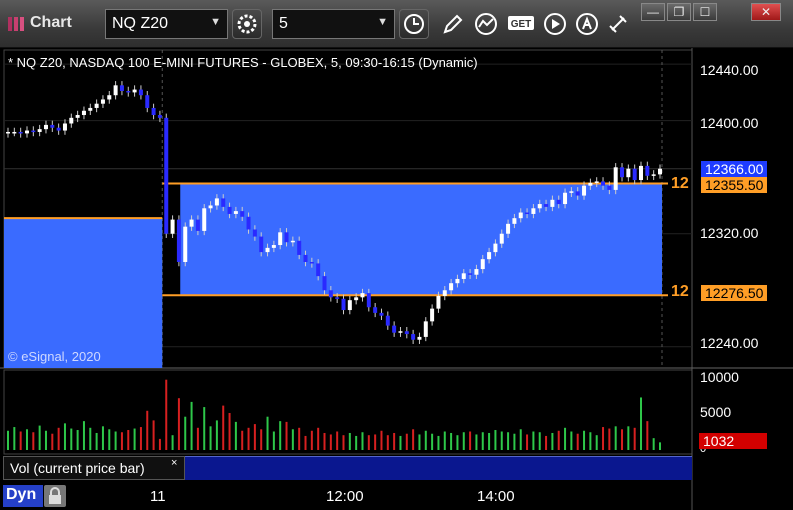 The image size is (793, 510). What do you see at coordinates (679, 12) in the screenshot?
I see `restore-button: ❐` at bounding box center [679, 12].